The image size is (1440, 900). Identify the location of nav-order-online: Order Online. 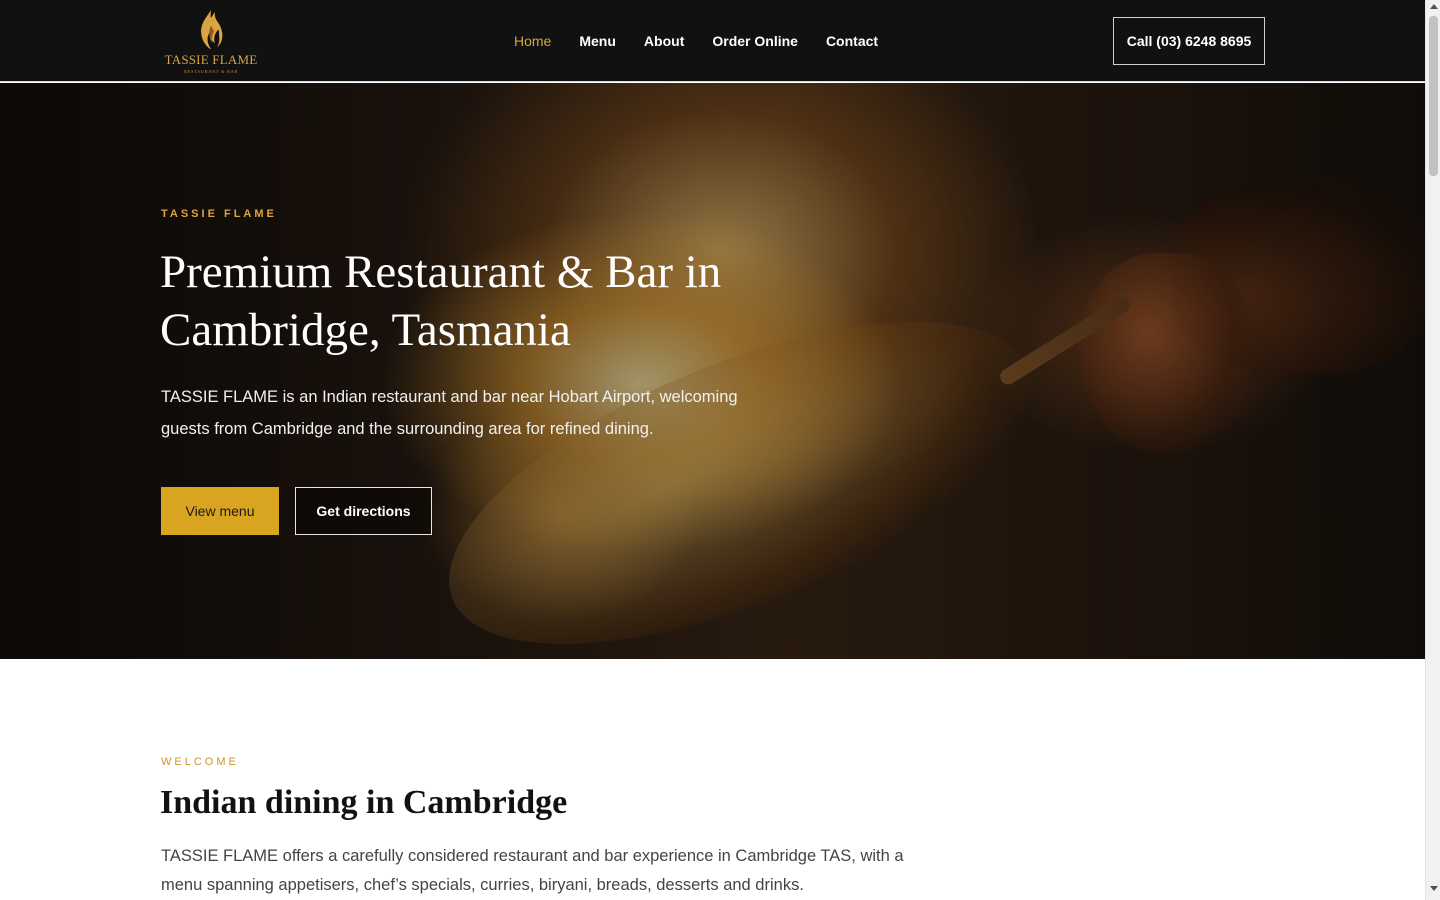
(755, 41).